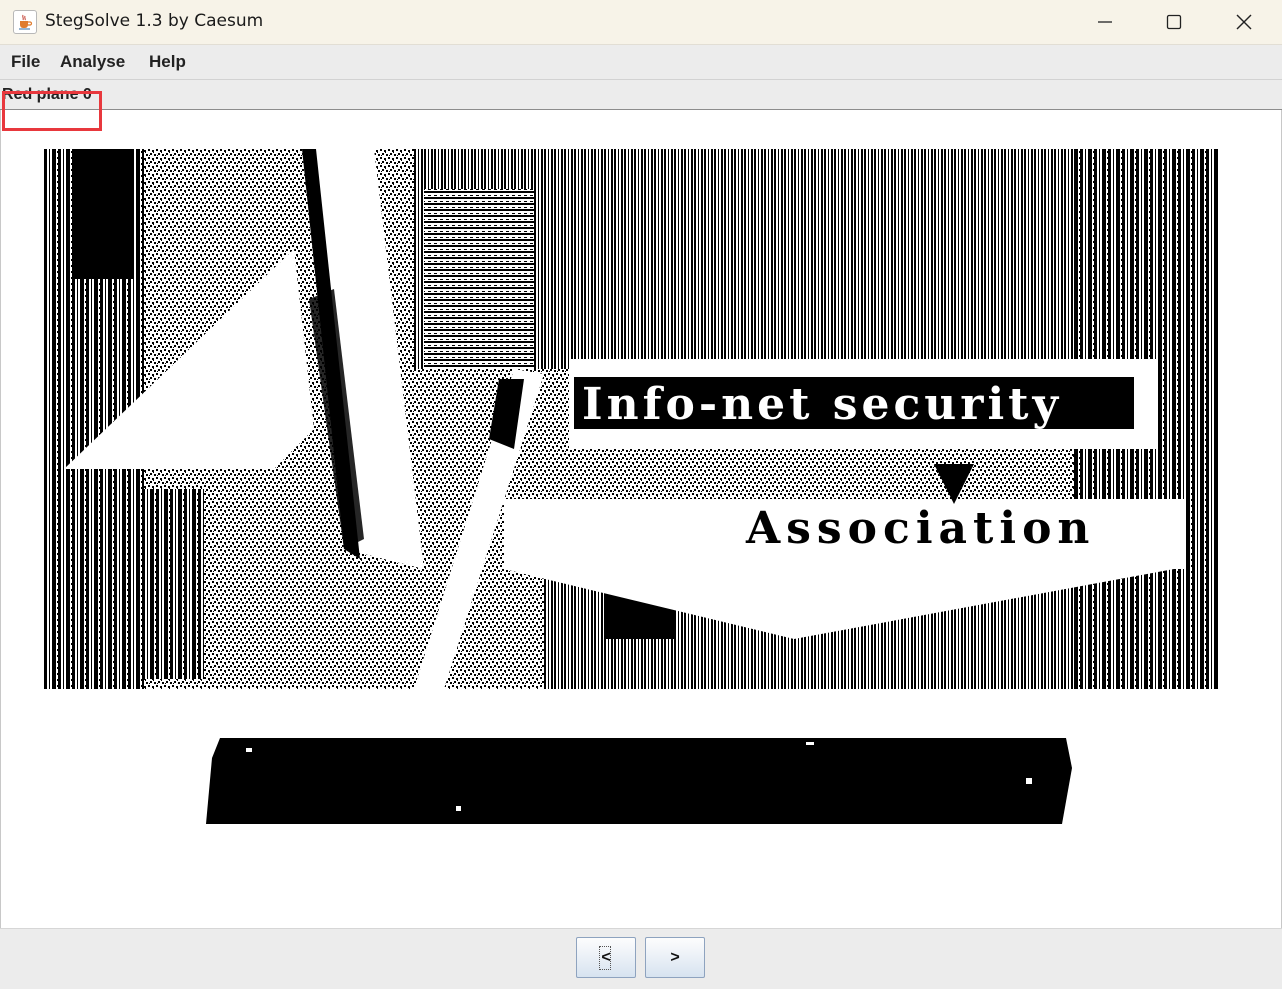  What do you see at coordinates (822, 404) in the screenshot?
I see `image-text-line1: Info-net security` at bounding box center [822, 404].